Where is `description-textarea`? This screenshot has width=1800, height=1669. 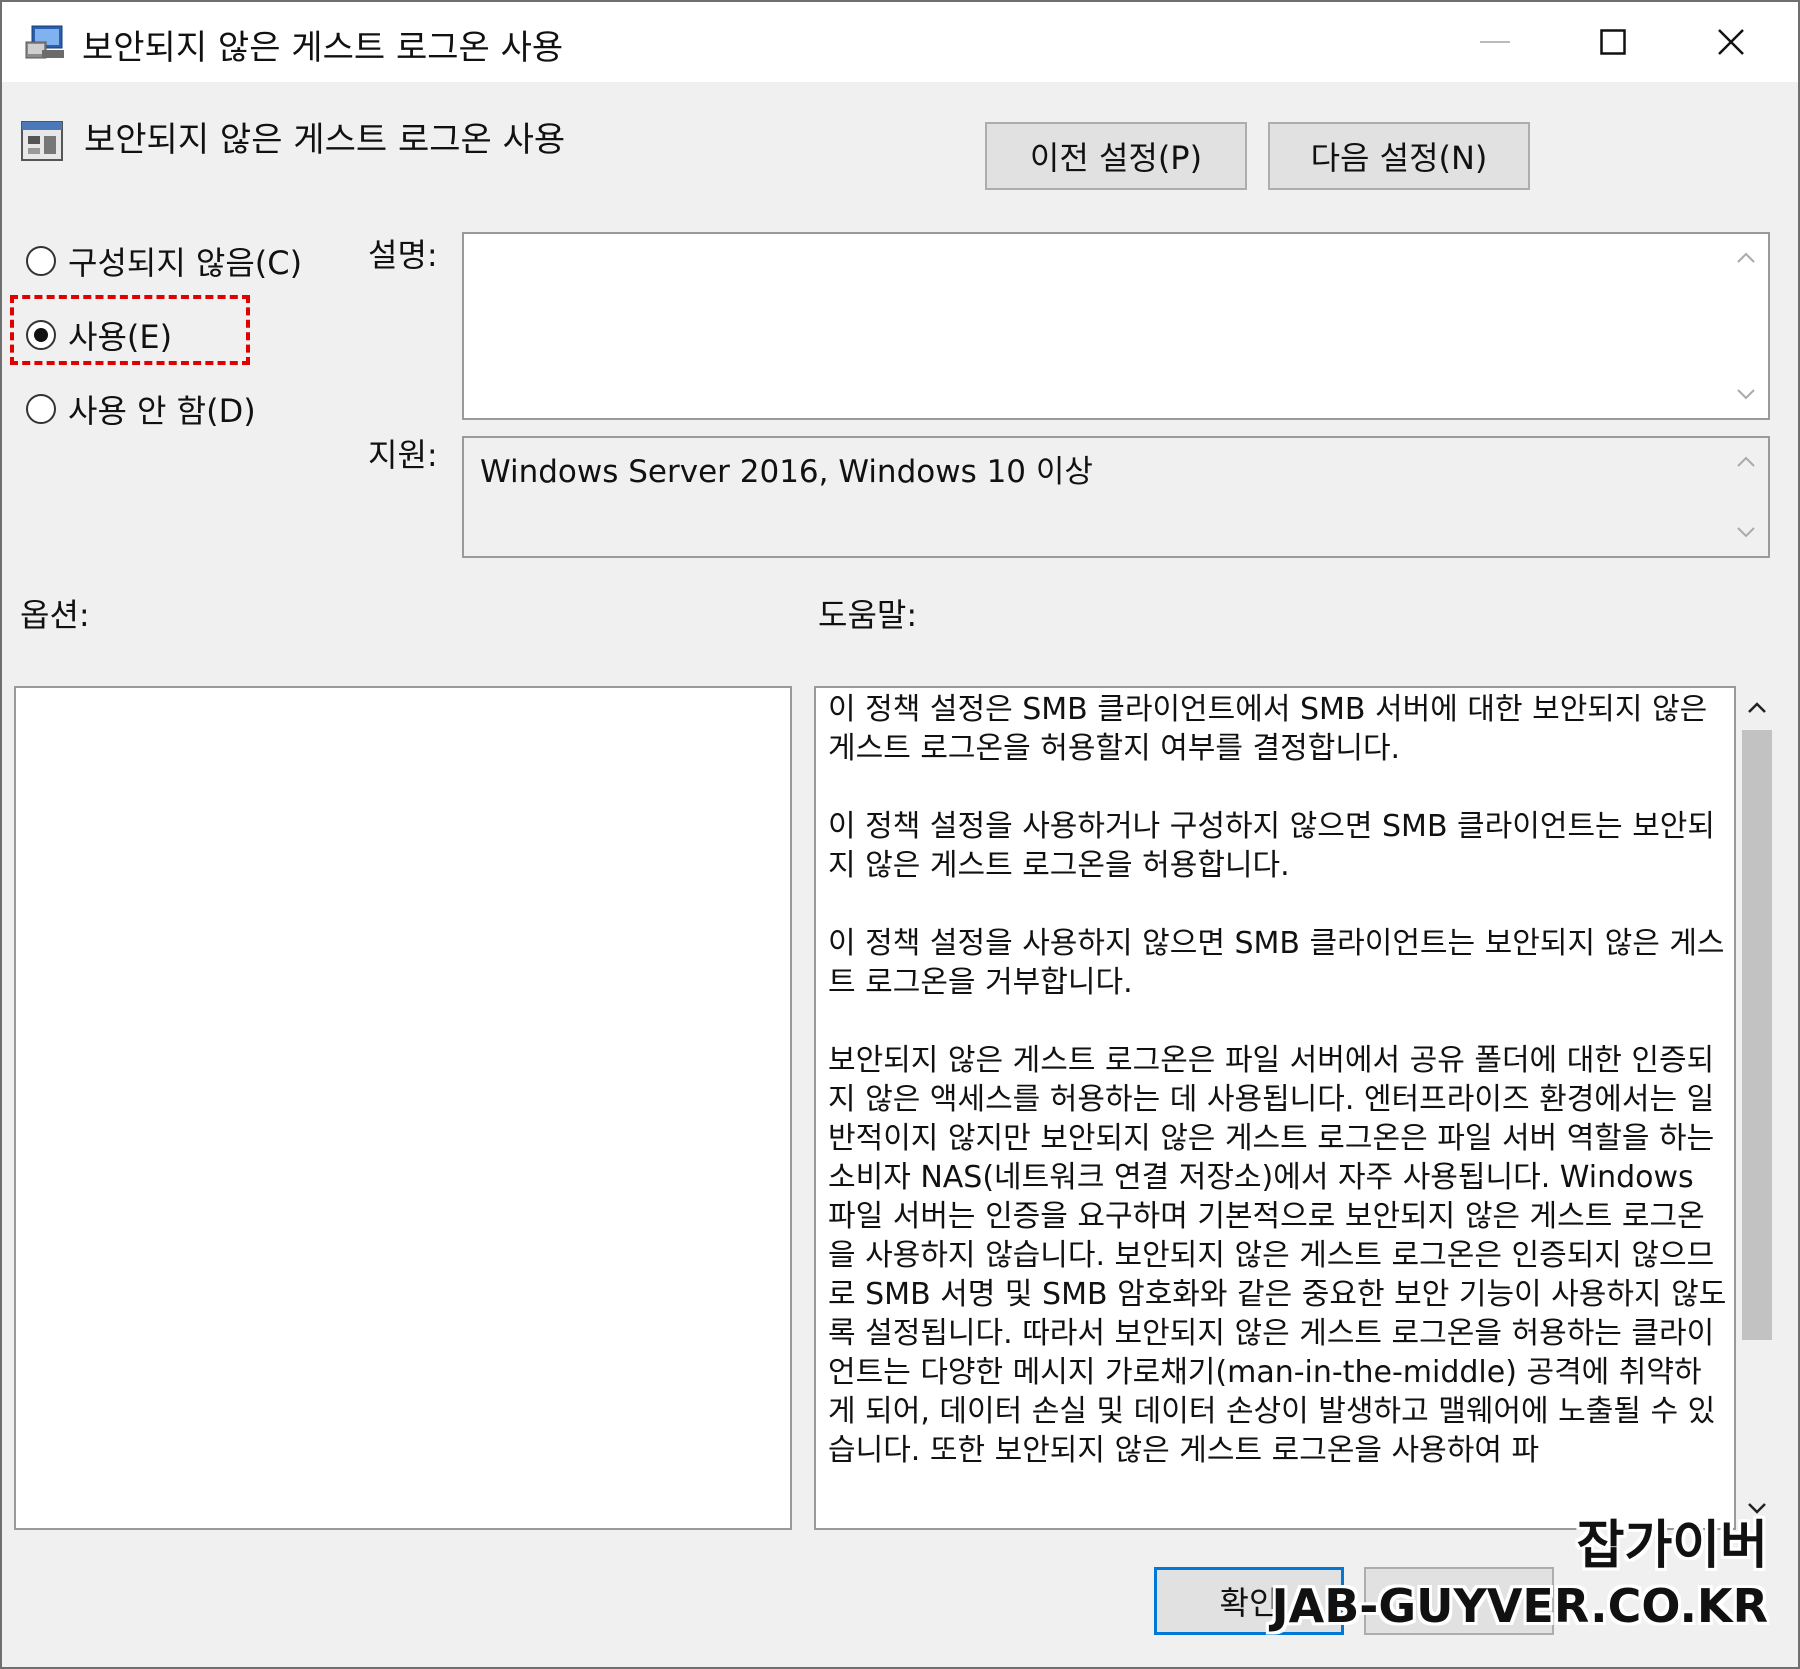 description-textarea is located at coordinates (1116, 326).